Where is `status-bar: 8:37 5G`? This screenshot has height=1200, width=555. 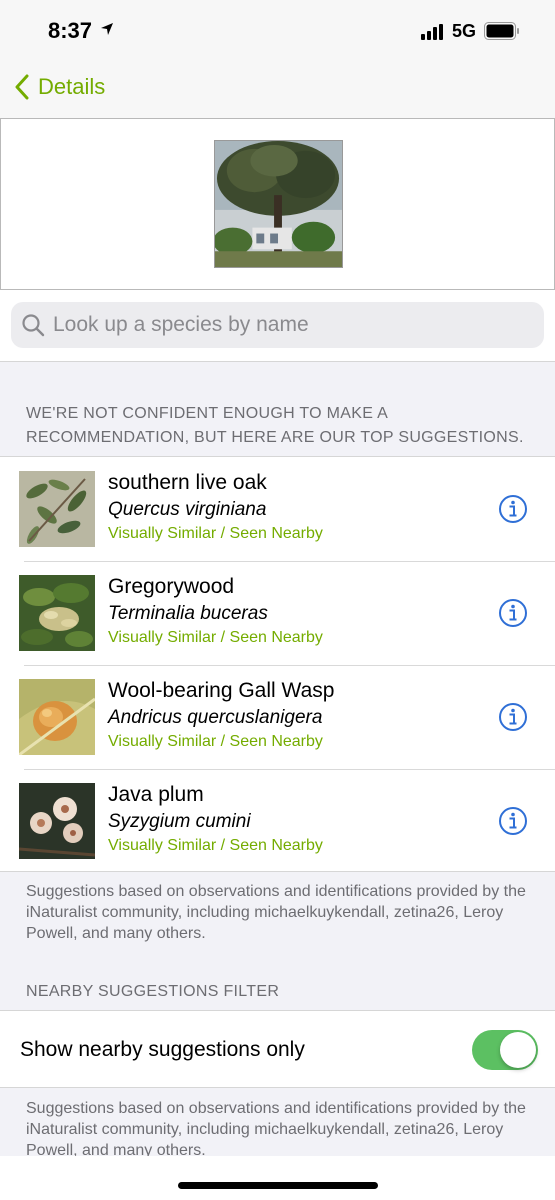
status-bar: 8:37 5G is located at coordinates (277, 31).